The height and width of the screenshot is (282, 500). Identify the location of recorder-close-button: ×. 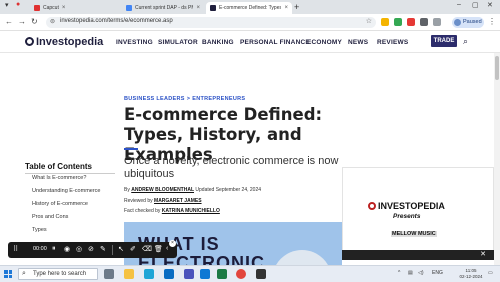
(172, 243).